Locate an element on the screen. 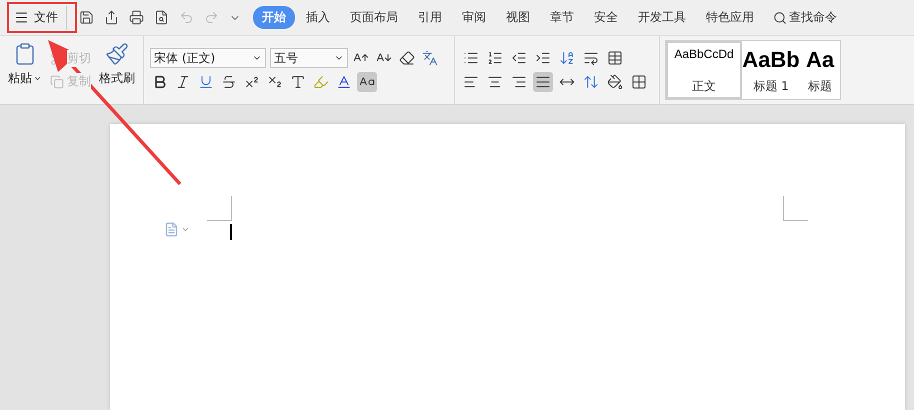 The image size is (914, 410). wrap-text-icon is located at coordinates (591, 58).